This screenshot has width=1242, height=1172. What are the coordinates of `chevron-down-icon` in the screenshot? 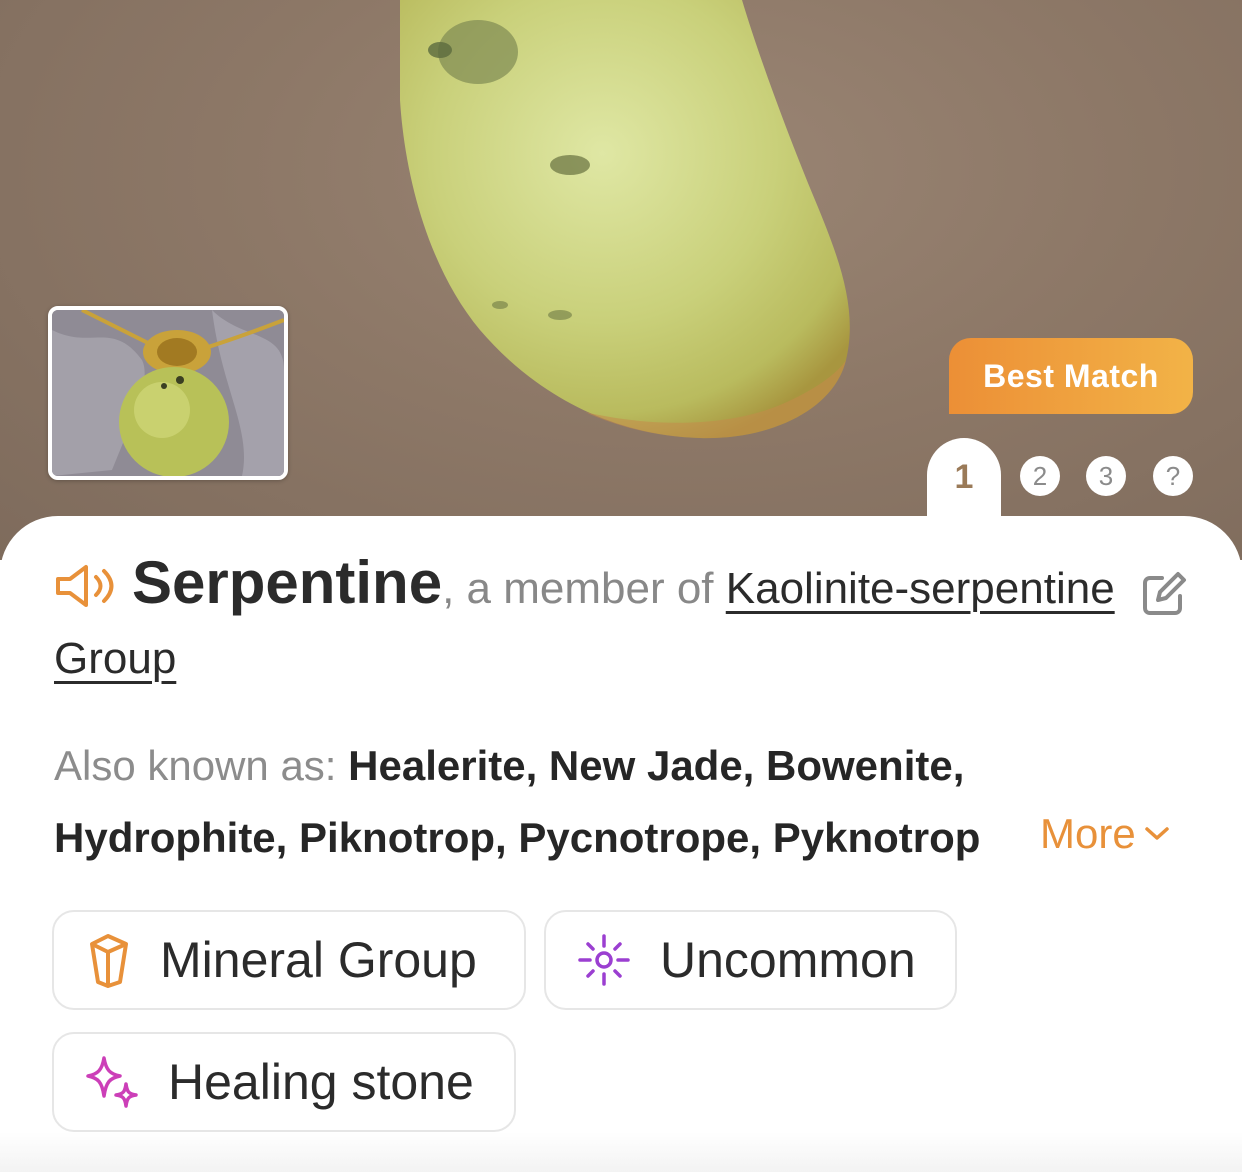 It's located at (1156, 833).